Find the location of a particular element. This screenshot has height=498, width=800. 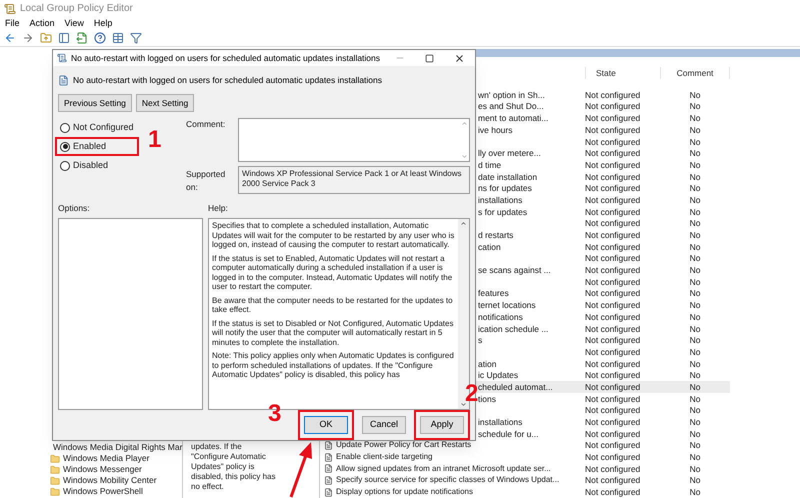

dialog-button: Cancel is located at coordinates (384, 425).